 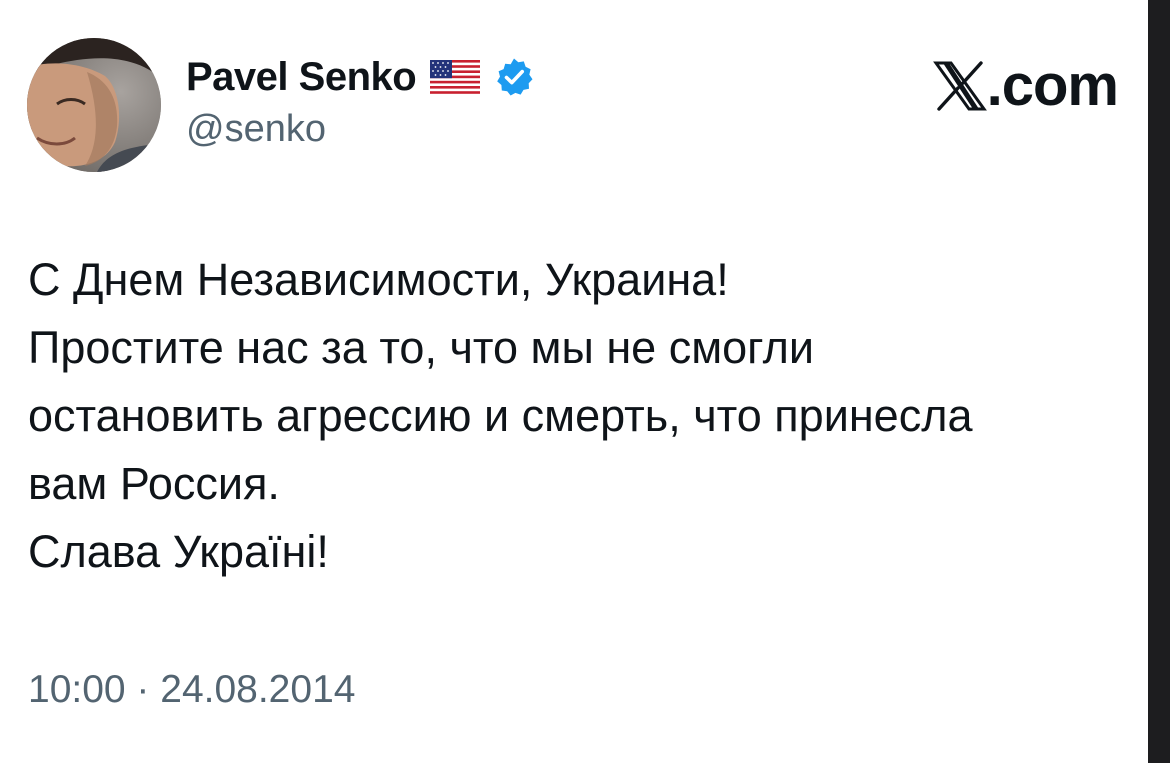 I want to click on avatar, so click(x=94, y=105).